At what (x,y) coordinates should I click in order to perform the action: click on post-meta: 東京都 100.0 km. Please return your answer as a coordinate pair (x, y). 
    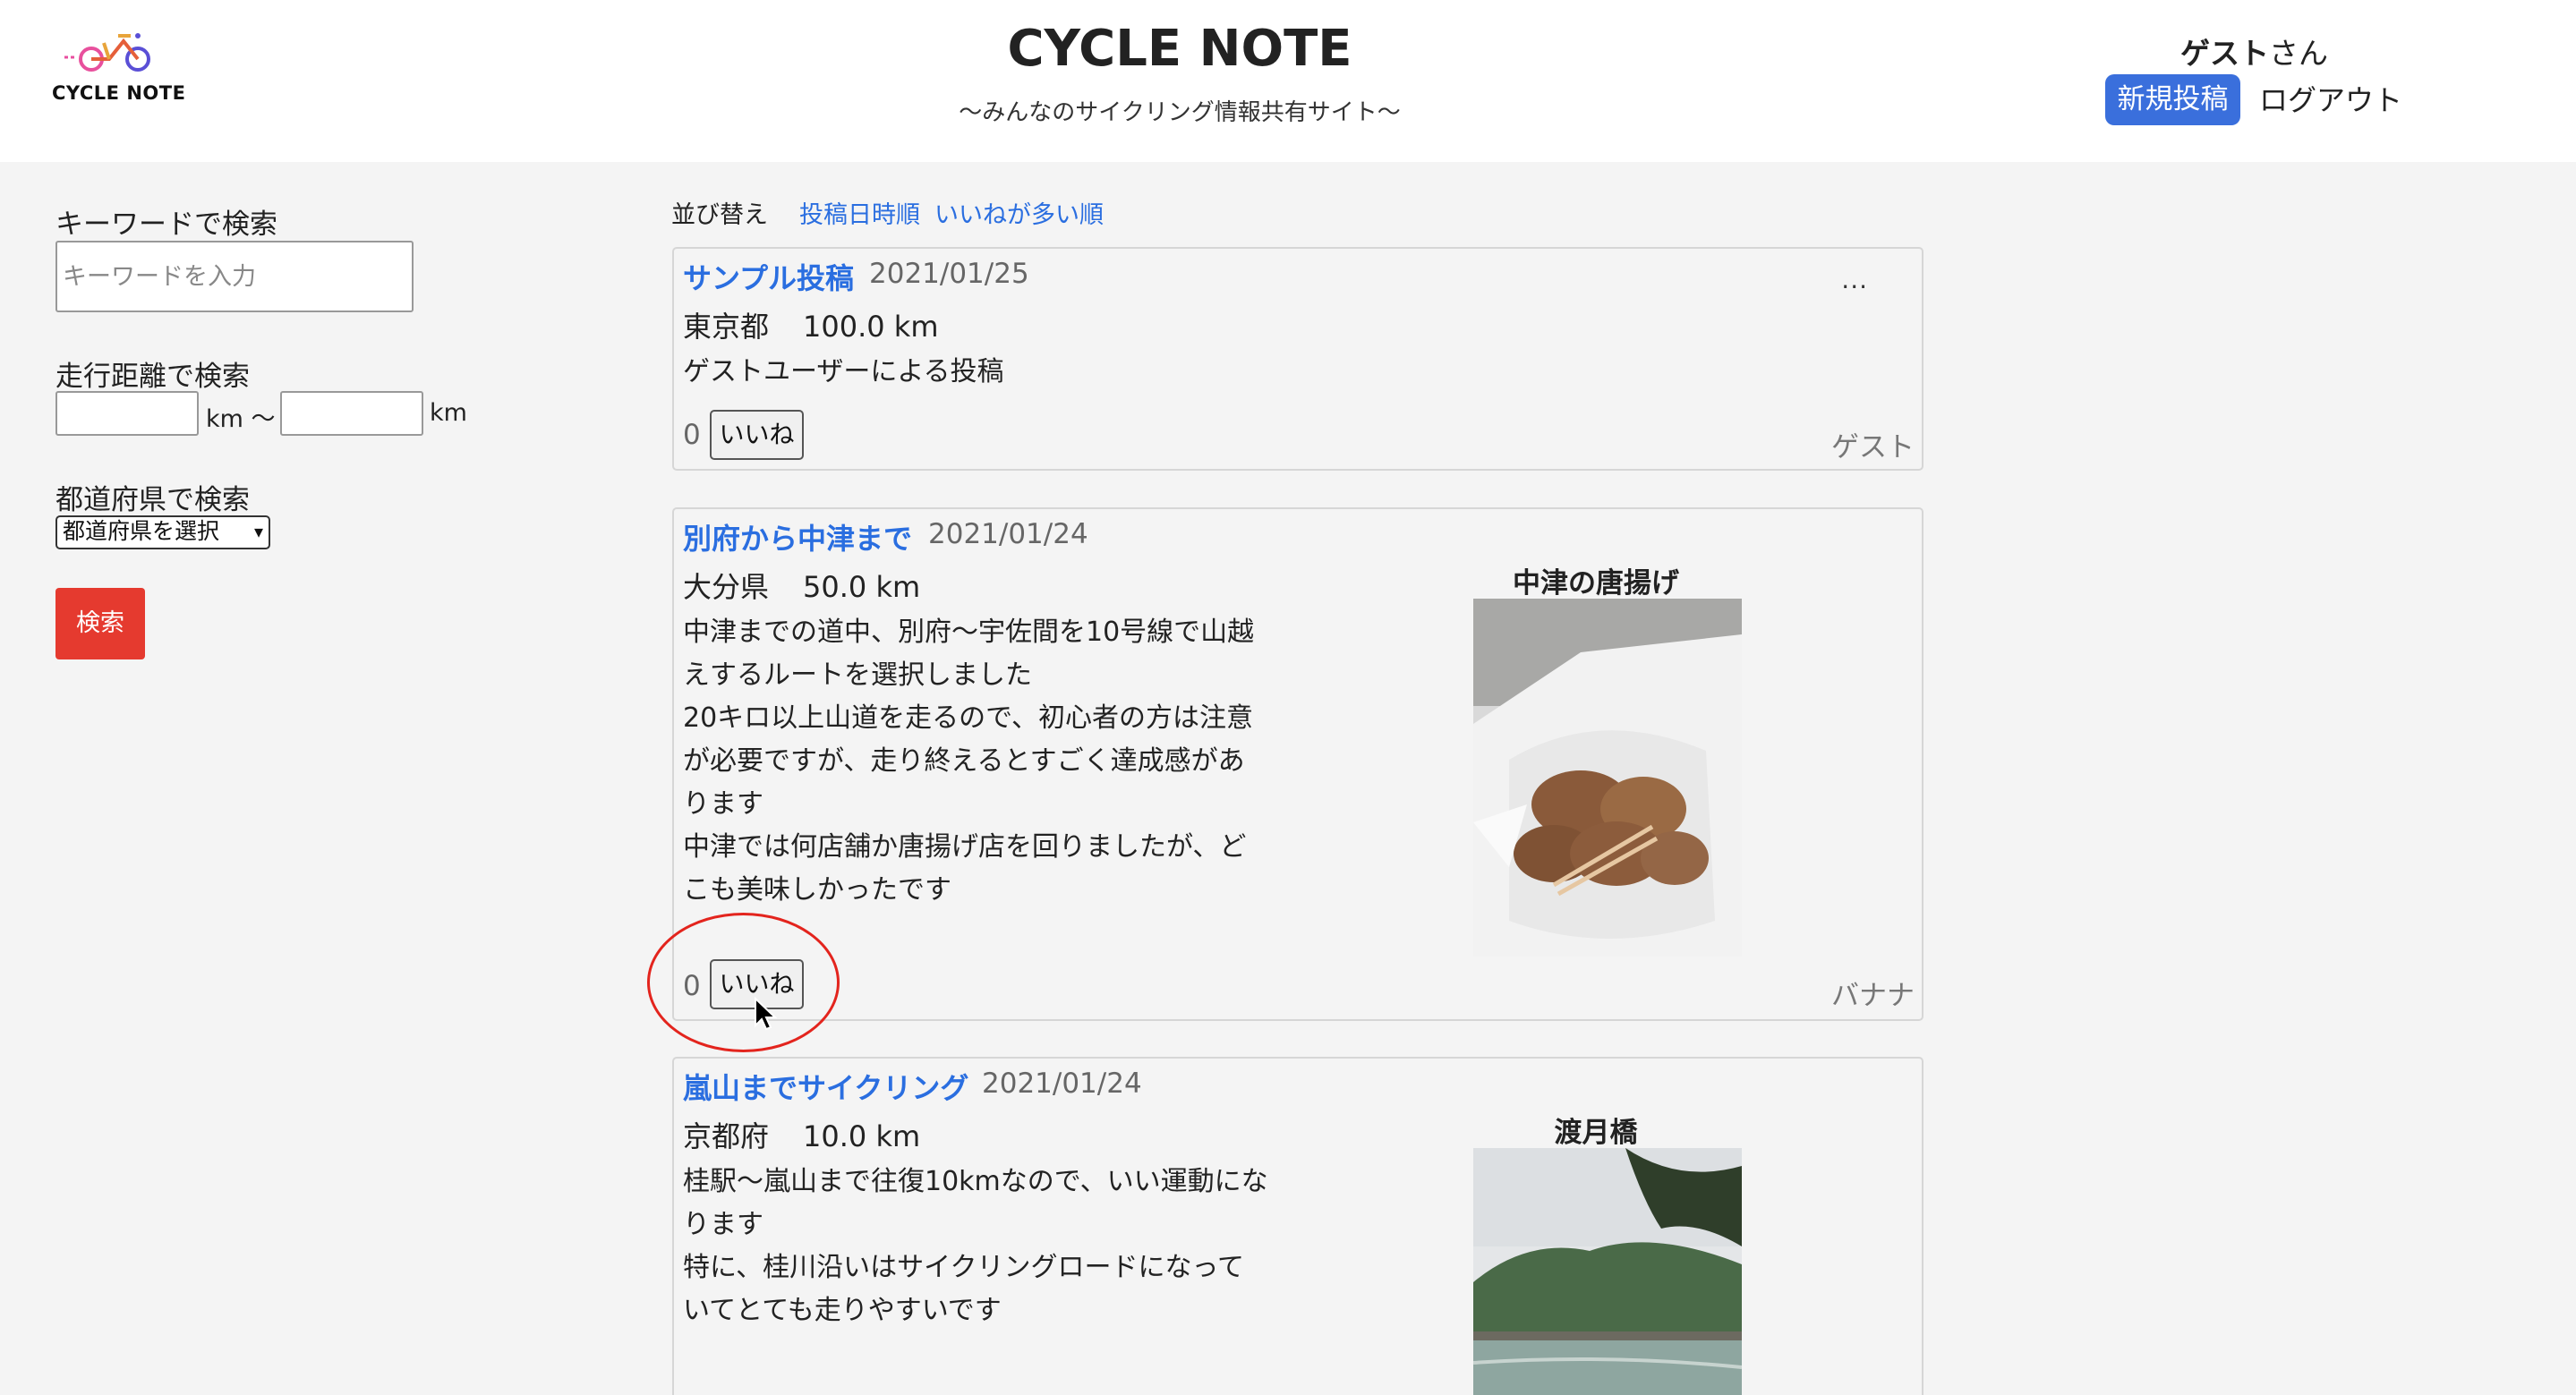
    Looking at the image, I should click on (811, 324).